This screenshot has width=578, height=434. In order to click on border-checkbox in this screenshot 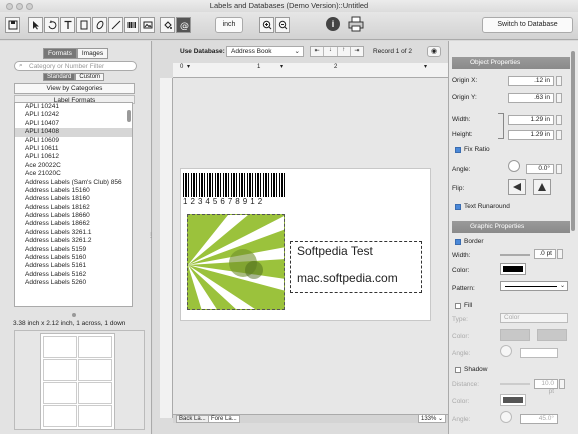, I will do `click(458, 242)`.